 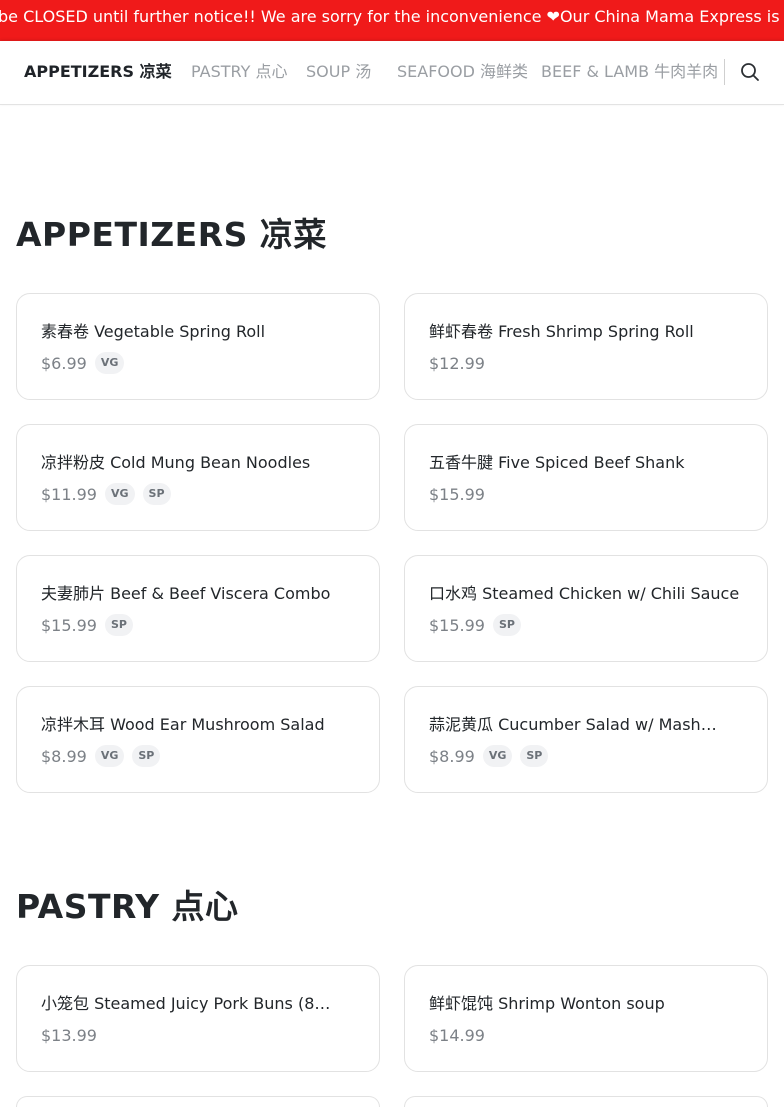 I want to click on menu-item-price: $14.99, so click(x=457, y=1035).